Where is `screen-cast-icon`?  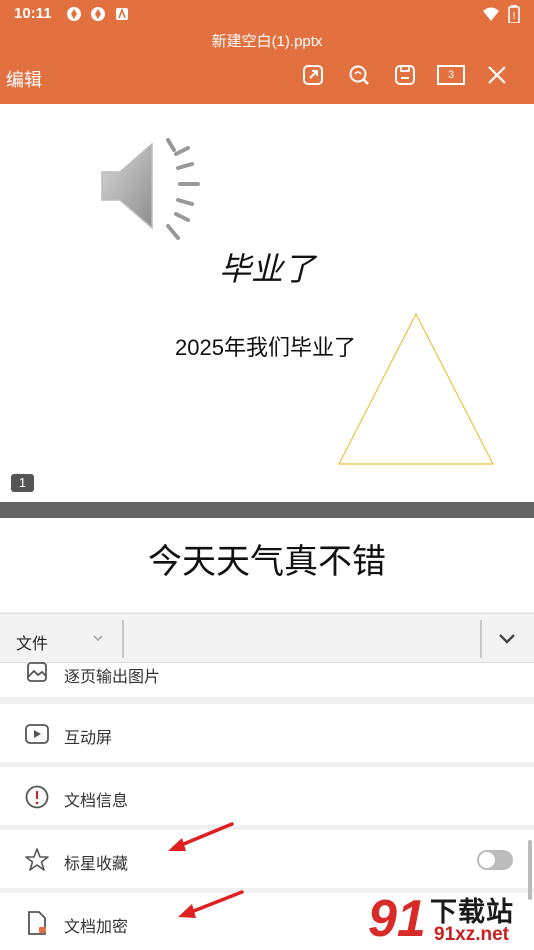
screen-cast-icon is located at coordinates (37, 734).